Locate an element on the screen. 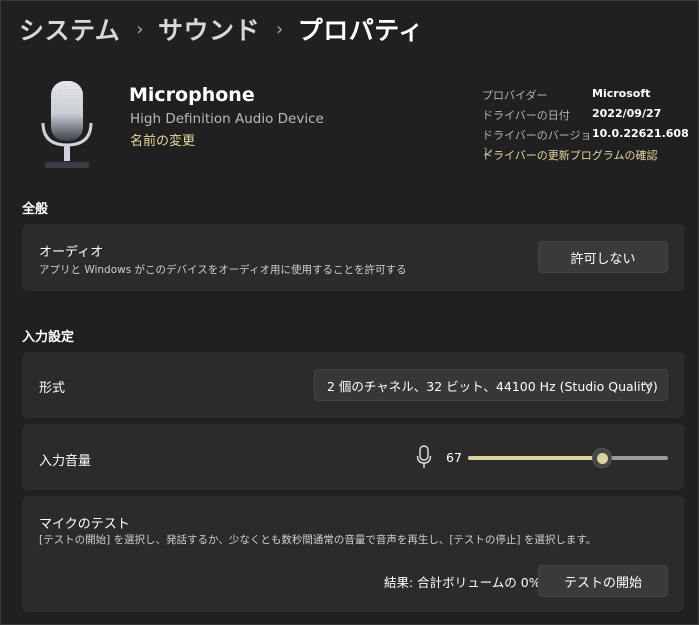  breadcrumb-item-sound: サウンド is located at coordinates (209, 29).